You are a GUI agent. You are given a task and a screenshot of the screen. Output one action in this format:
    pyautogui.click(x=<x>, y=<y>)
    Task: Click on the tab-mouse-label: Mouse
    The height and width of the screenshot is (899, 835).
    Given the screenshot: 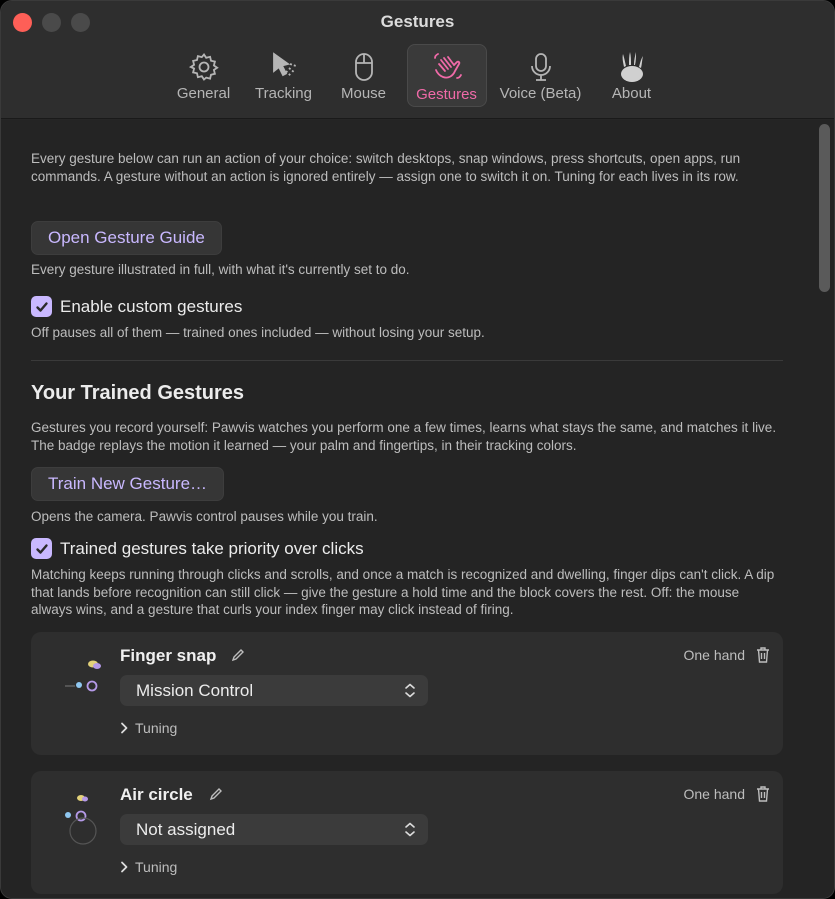 What is the action you would take?
    pyautogui.click(x=363, y=93)
    